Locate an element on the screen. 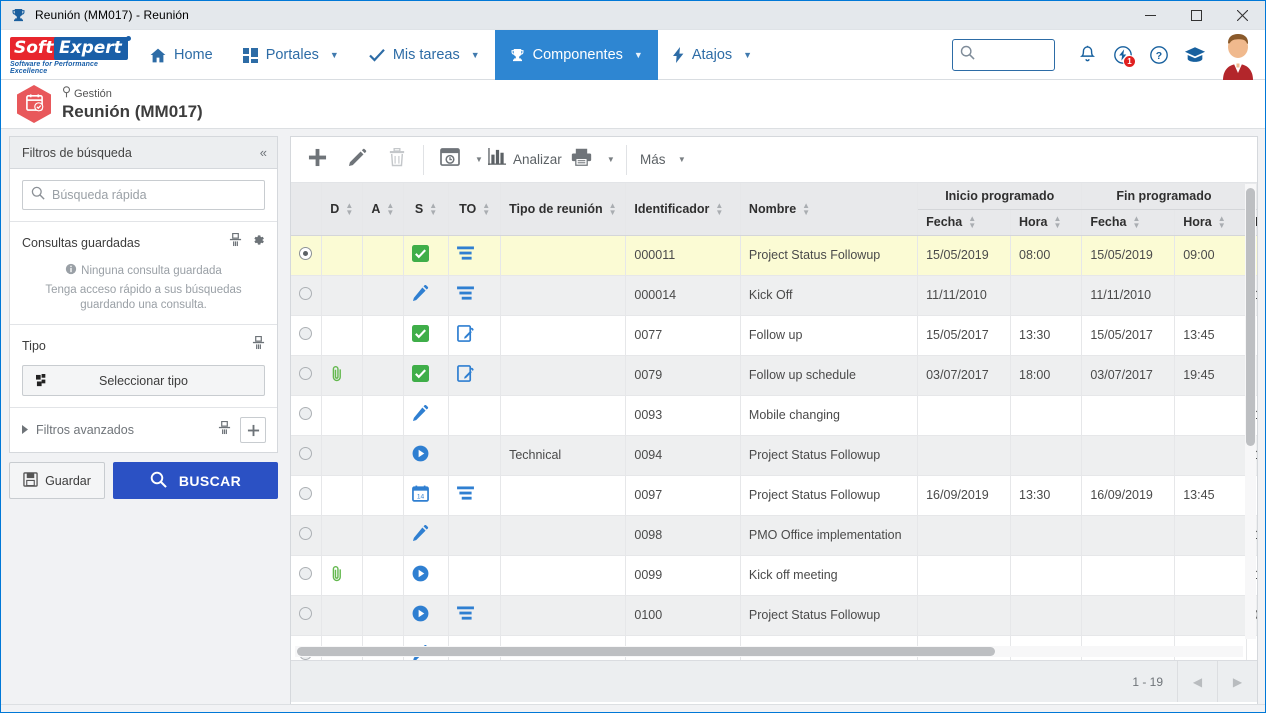  close-button is located at coordinates (1242, 15).